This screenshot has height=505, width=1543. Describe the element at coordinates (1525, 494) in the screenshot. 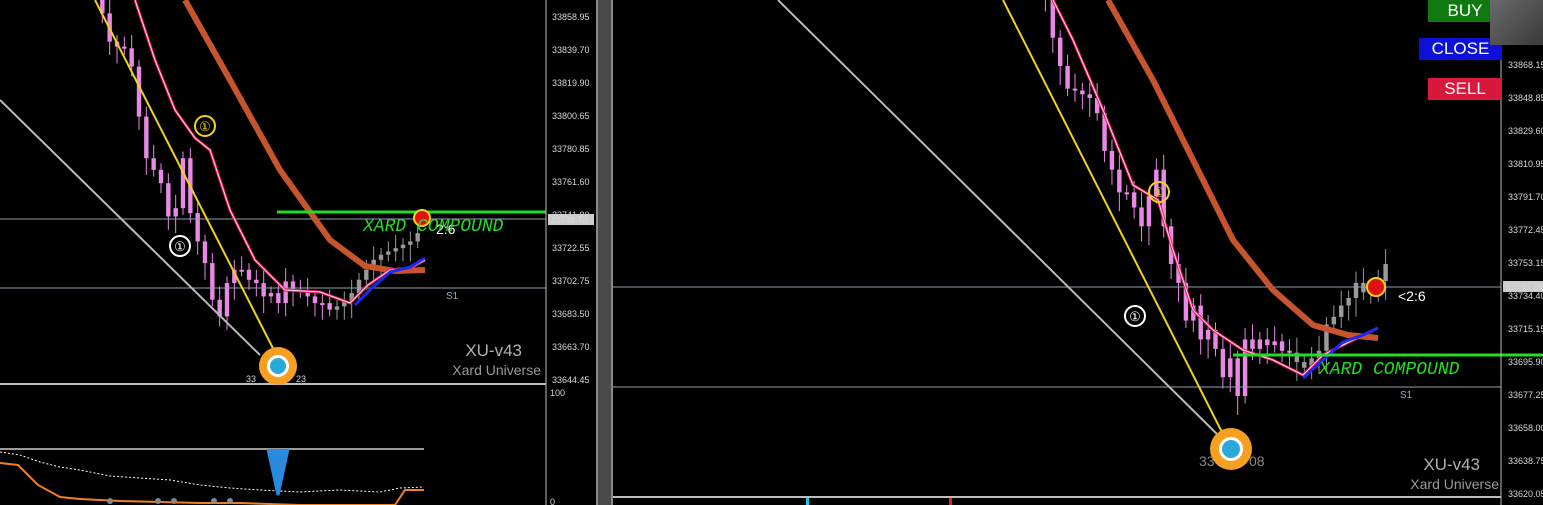

I see `right-price-tick: 33620.05` at that location.